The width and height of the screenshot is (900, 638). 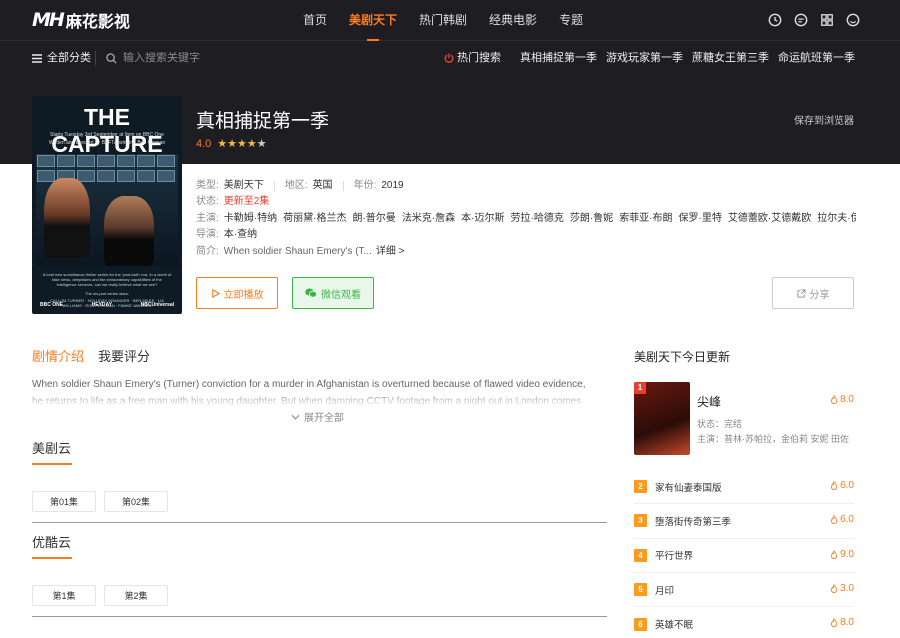 What do you see at coordinates (207, 185) in the screenshot?
I see `type-label: 类型:` at bounding box center [207, 185].